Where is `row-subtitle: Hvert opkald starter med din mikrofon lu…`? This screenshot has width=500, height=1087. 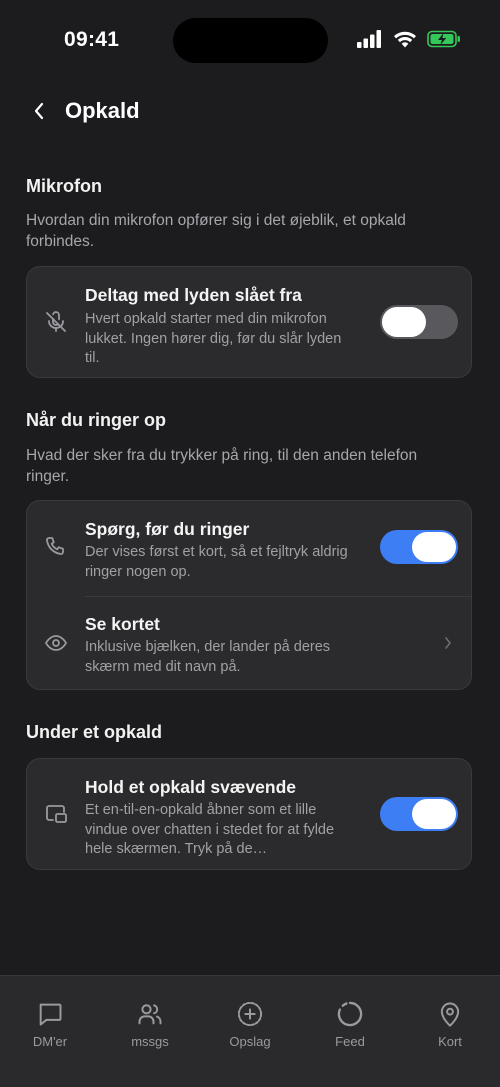
row-subtitle: Hvert opkald starter med din mikrofon lu… is located at coordinates (213, 338).